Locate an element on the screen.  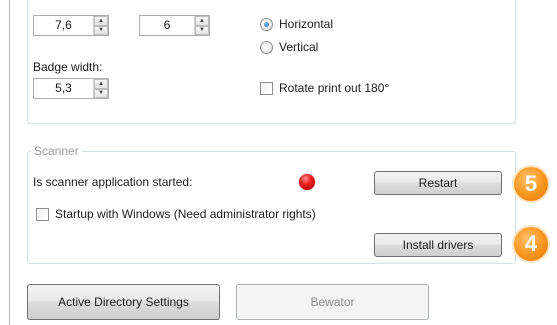
bewator-label: Bewator is located at coordinates (332, 302).